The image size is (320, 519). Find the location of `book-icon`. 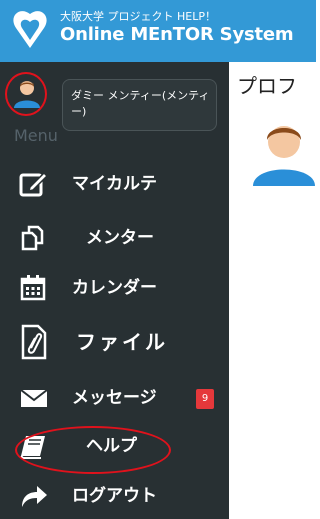

book-icon is located at coordinates (34, 446).